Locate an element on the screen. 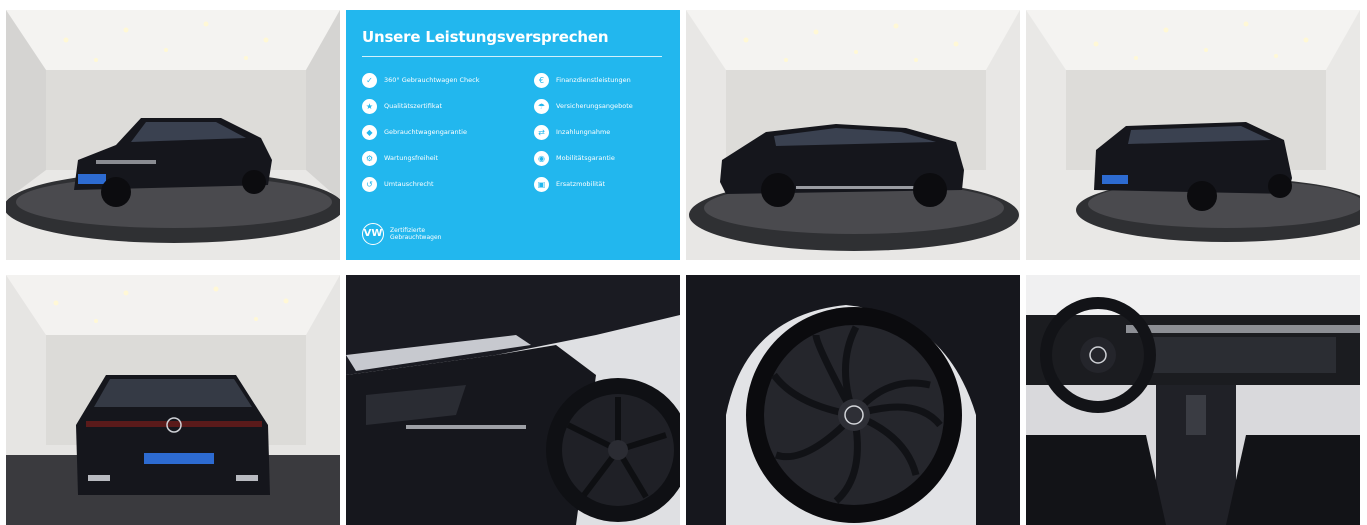 This screenshot has width=1367, height=525. badge-line-2: Gebrauchtwagen is located at coordinates (416, 237).